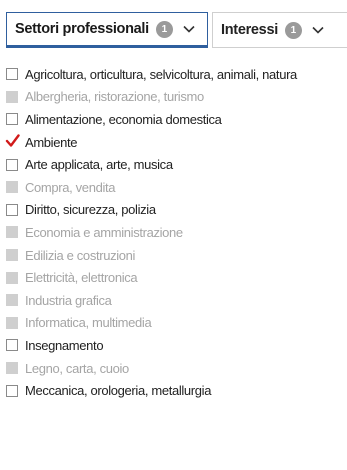 The width and height of the screenshot is (347, 470). What do you see at coordinates (90, 210) in the screenshot?
I see `sector-option-label: Diritto, sicurezza, polizia` at bounding box center [90, 210].